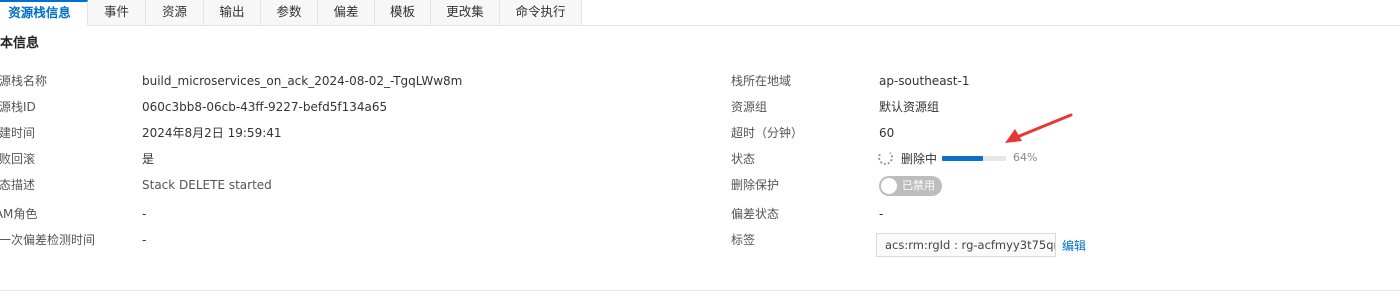 The height and width of the screenshot is (302, 1400). I want to click on stack-name-label: 资源栈名称, so click(24, 81).